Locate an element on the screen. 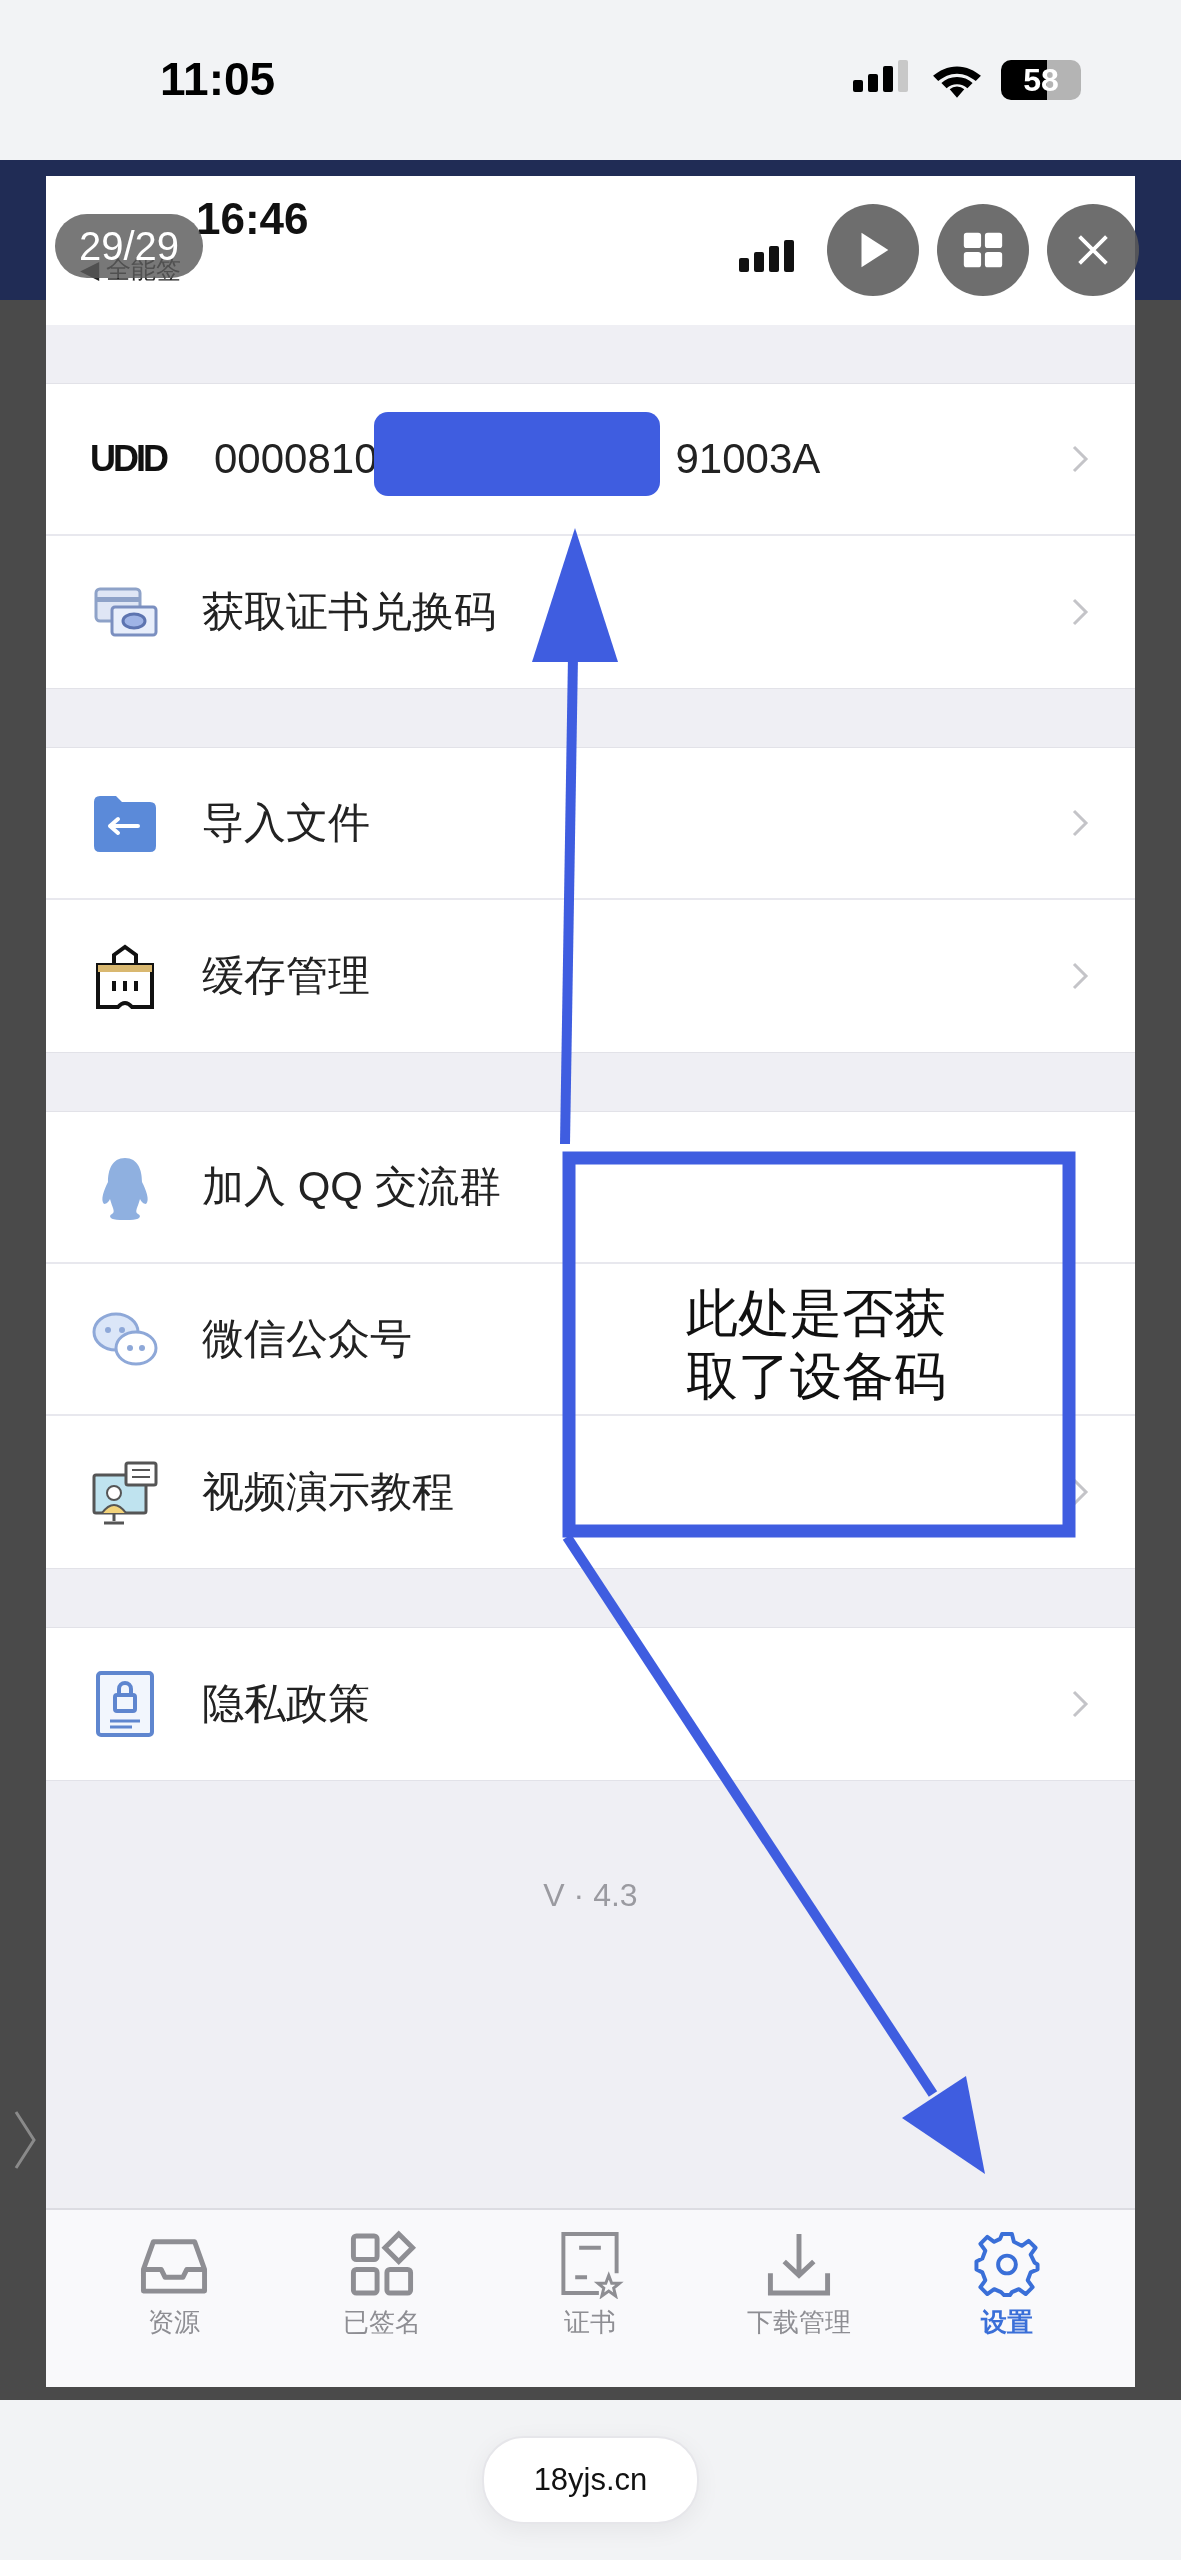 The image size is (1181, 2560). row-label: 缓存管理 is located at coordinates (286, 976).